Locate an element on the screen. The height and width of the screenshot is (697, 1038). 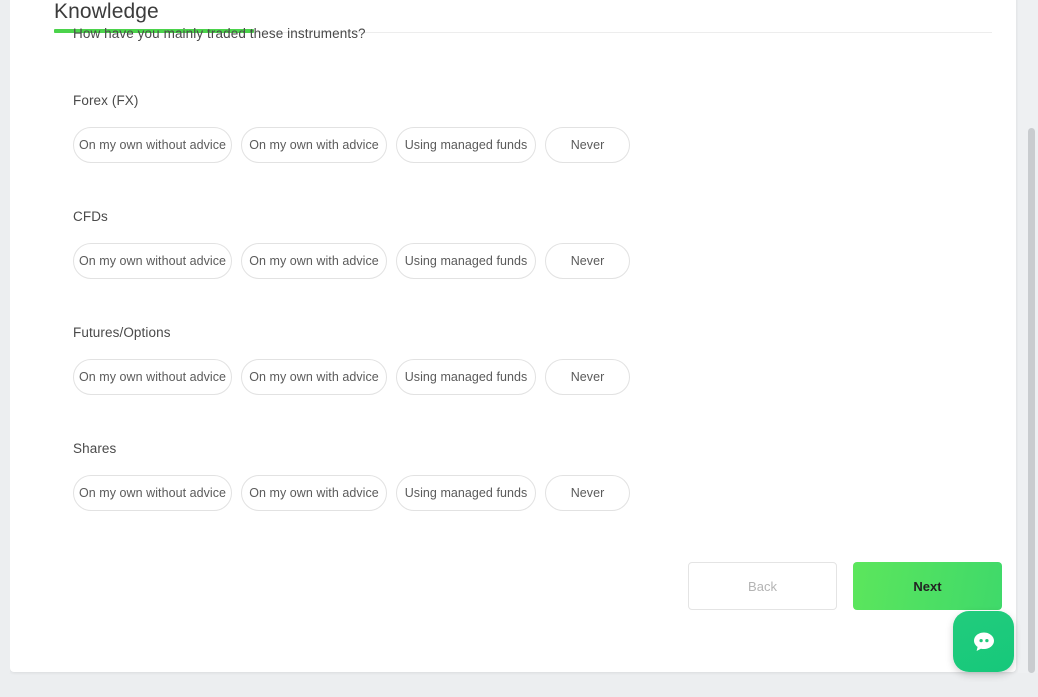
tab-knowledge: Knowledge is located at coordinates (106, 12).